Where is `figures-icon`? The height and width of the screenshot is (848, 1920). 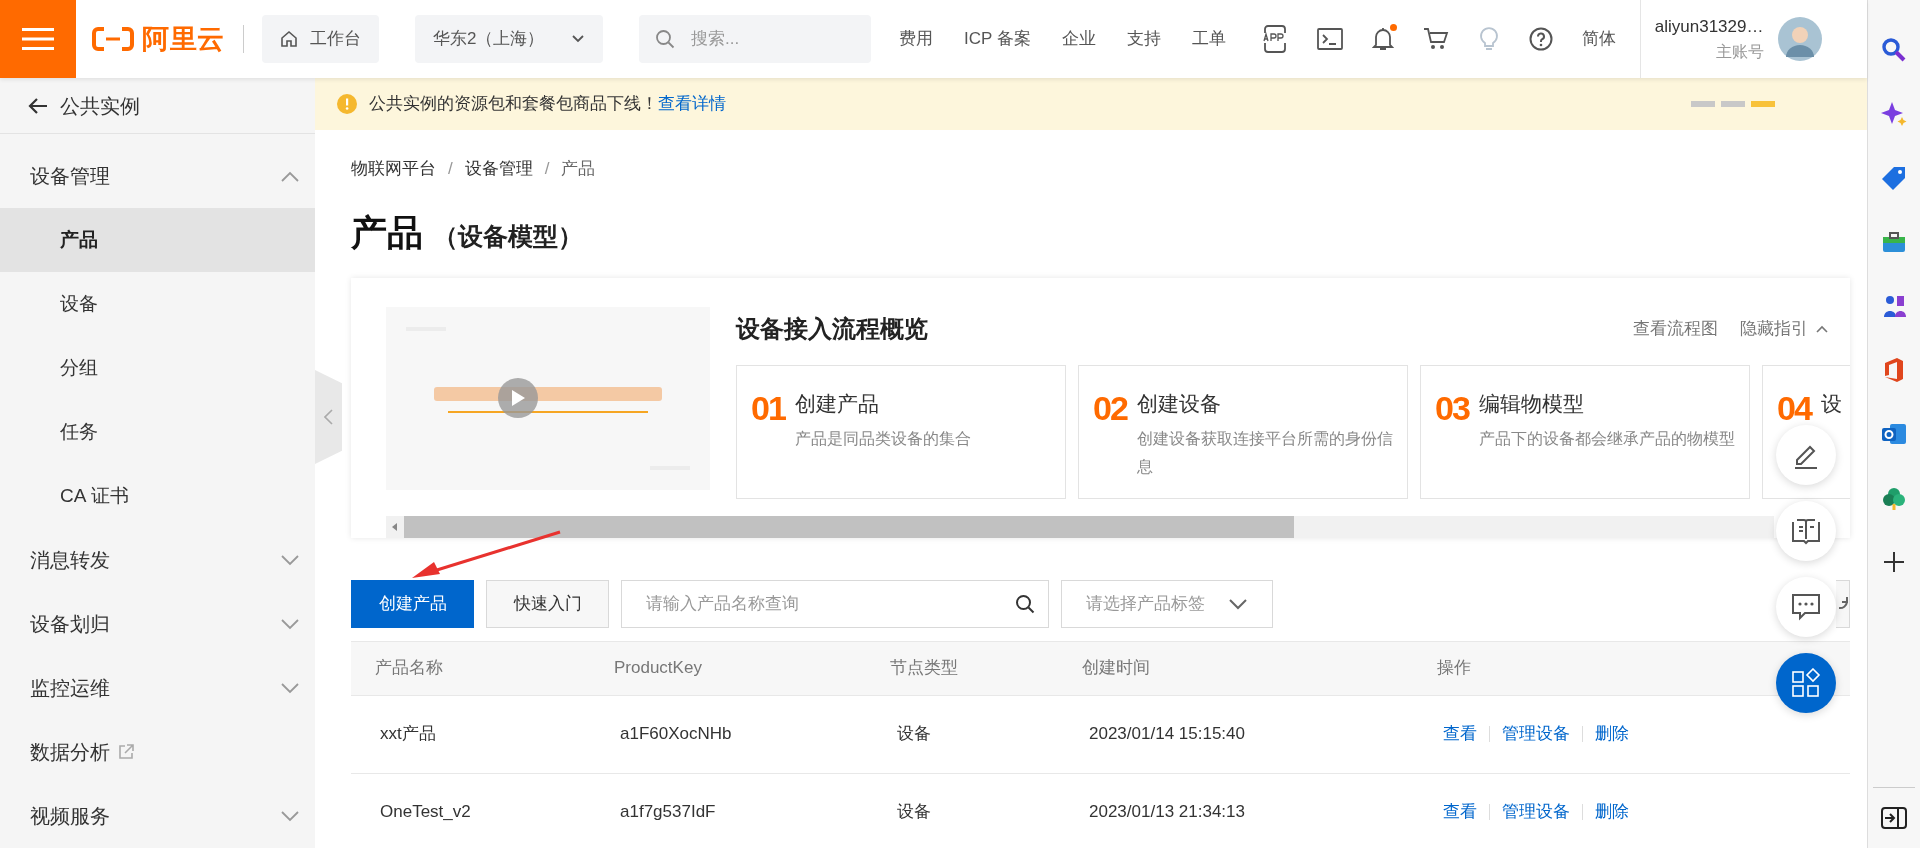
figures-icon is located at coordinates (1894, 306).